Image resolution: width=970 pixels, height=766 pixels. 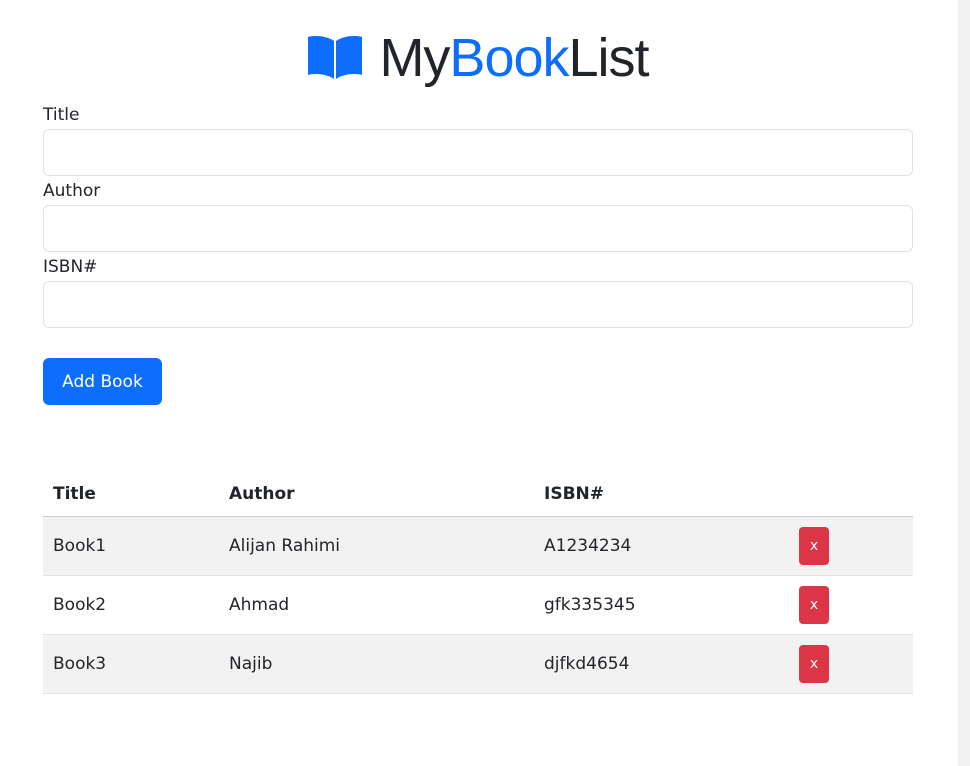 I want to click on cell-title: Book3, so click(x=131, y=664).